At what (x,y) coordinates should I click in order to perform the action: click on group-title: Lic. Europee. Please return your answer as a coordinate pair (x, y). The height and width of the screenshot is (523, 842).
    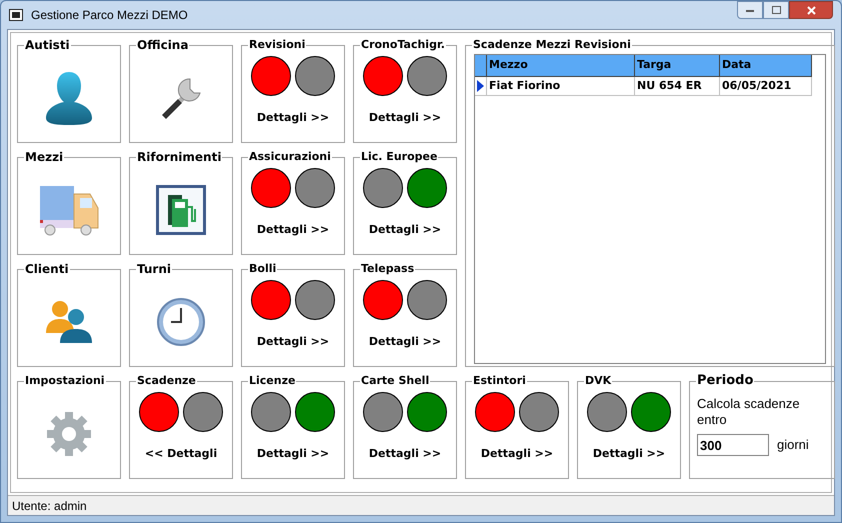
    Looking at the image, I should click on (399, 157).